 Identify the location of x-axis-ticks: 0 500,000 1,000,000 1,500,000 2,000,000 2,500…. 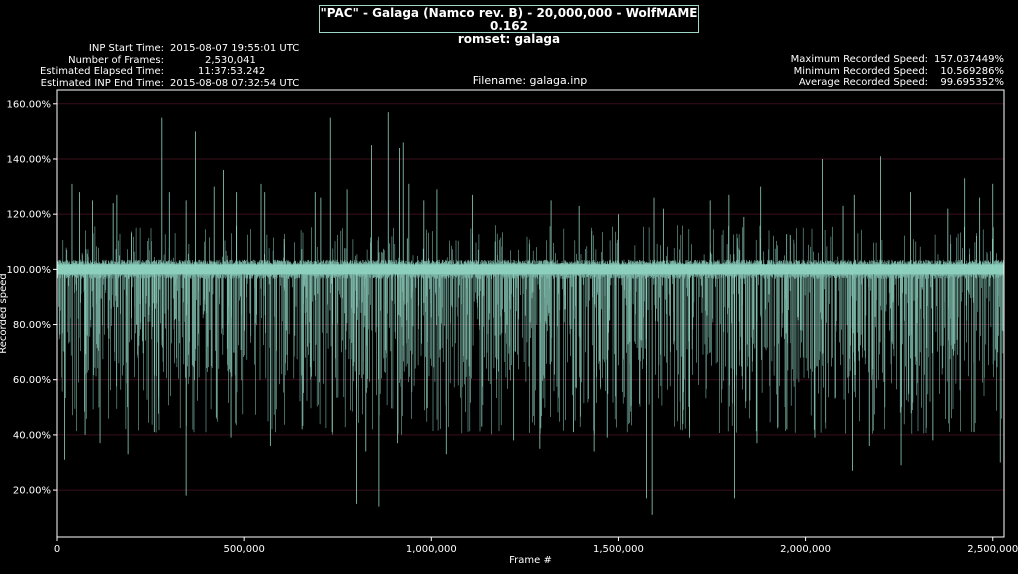
(536, 546).